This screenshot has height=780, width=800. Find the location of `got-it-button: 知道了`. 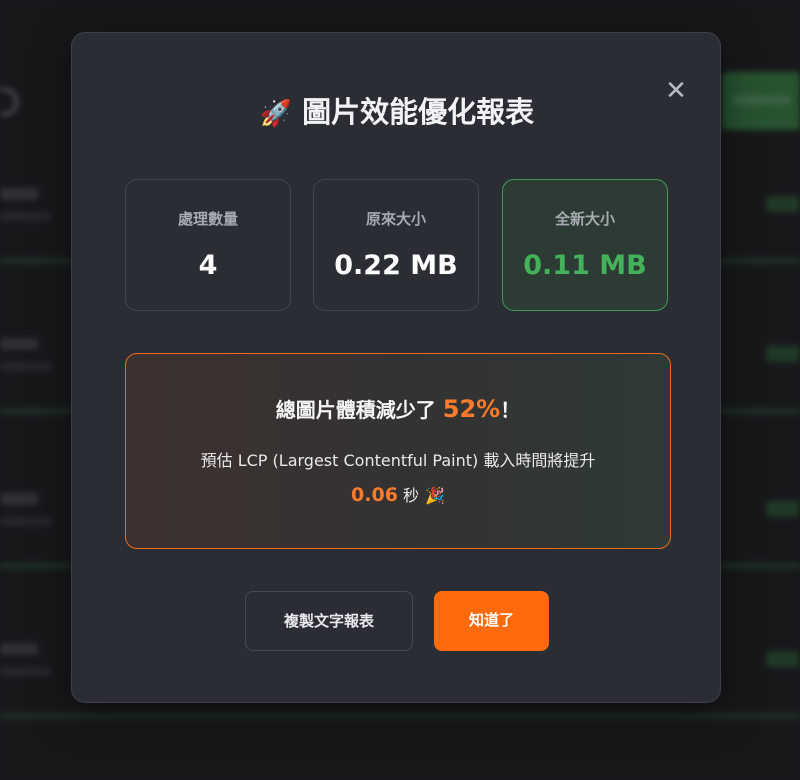

got-it-button: 知道了 is located at coordinates (491, 621).